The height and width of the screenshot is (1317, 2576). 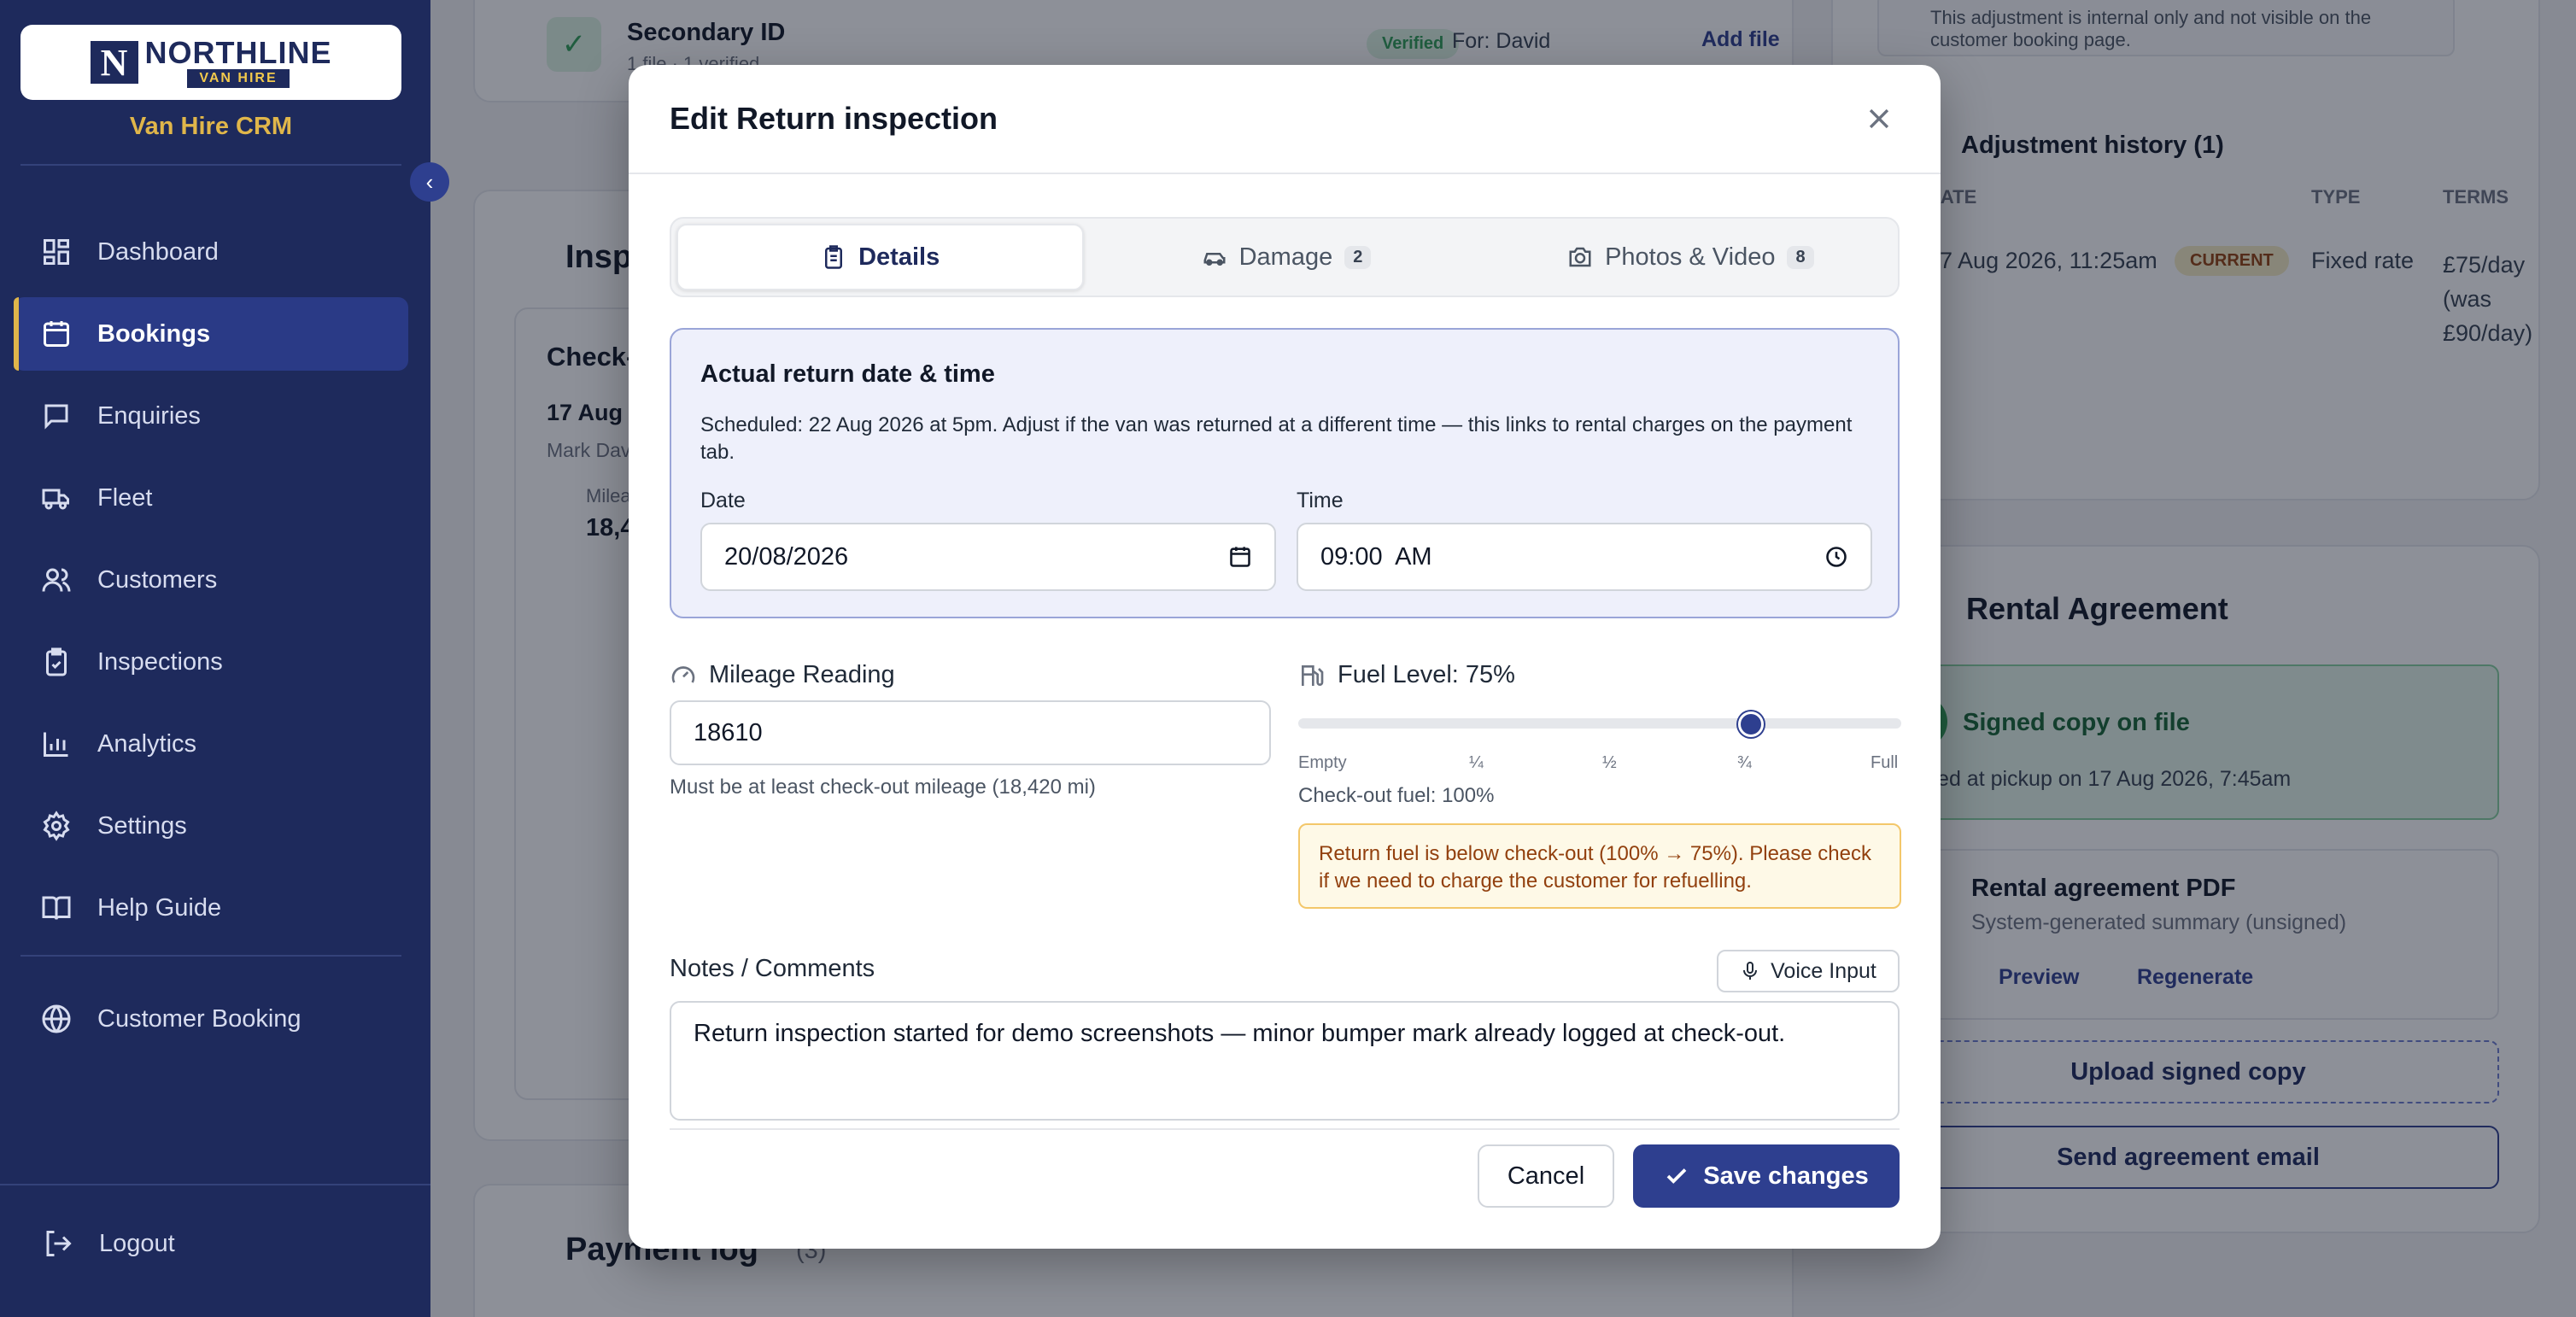 What do you see at coordinates (56, 744) in the screenshot?
I see `bar-chart-icon` at bounding box center [56, 744].